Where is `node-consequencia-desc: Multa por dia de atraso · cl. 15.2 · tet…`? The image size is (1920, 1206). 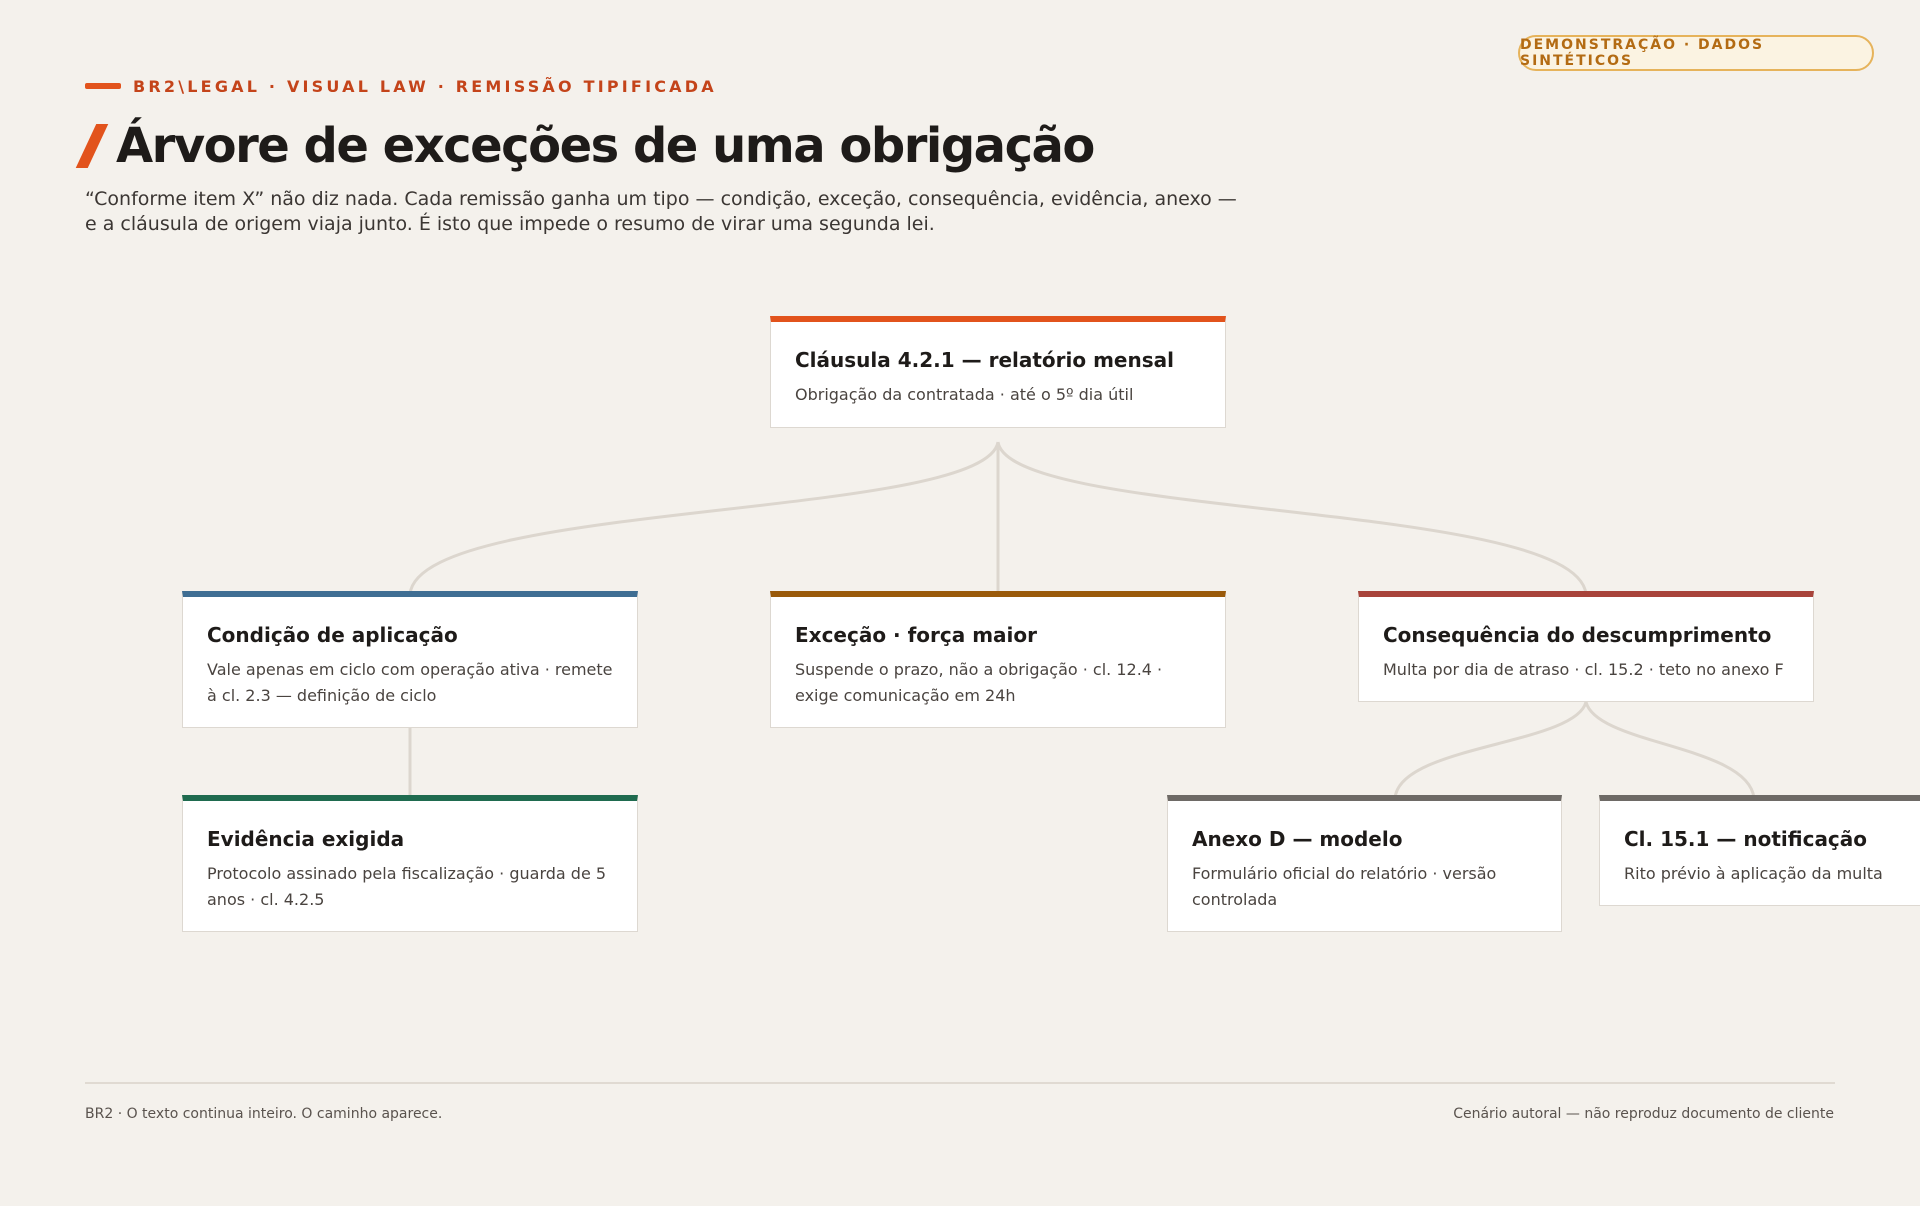
node-consequencia-desc: Multa por dia de atraso · cl. 15.2 · tet… is located at coordinates (1583, 669).